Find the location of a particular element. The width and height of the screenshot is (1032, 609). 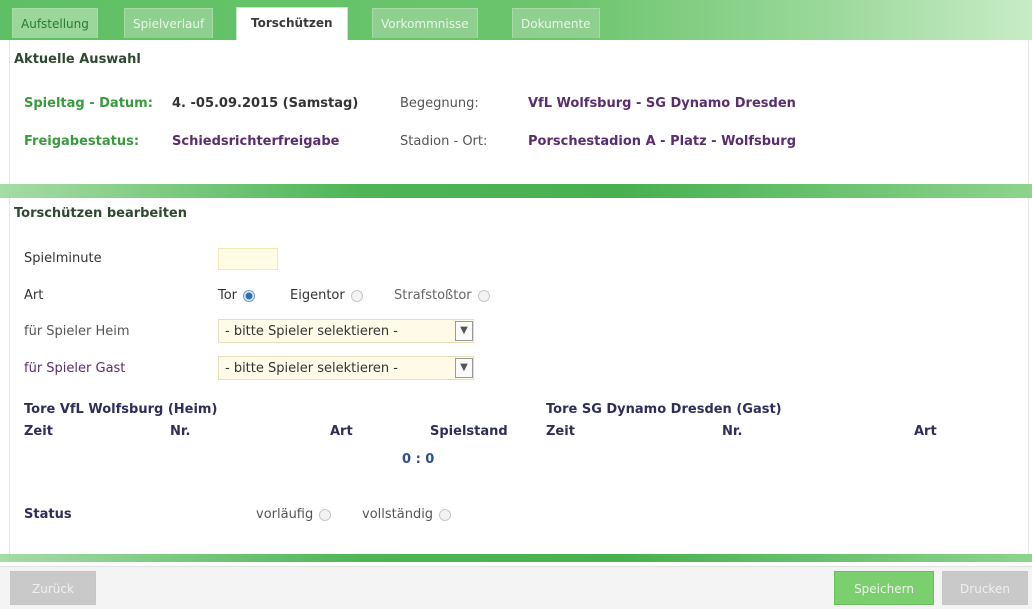

status-option-complete-label: vollständig is located at coordinates (398, 514).